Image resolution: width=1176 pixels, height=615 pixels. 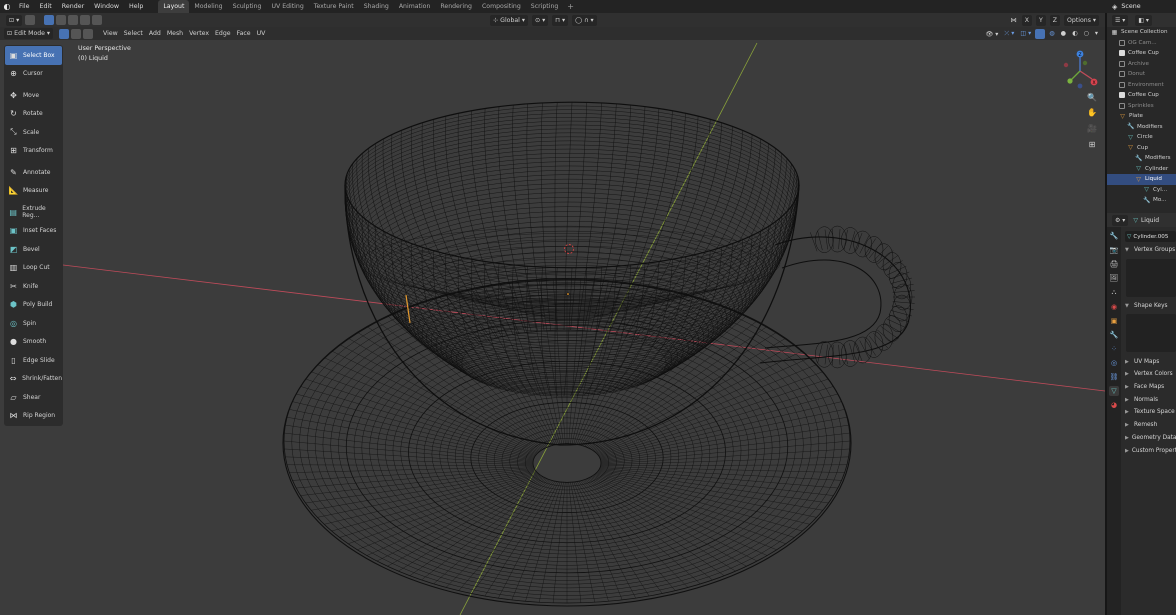 I want to click on outliner-row: ▽ Liquid, so click(x=1141, y=179).